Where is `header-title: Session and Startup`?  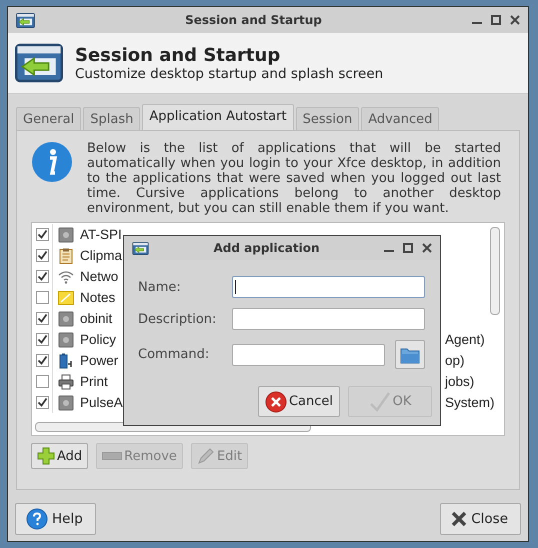
header-title: Session and Startup is located at coordinates (178, 55).